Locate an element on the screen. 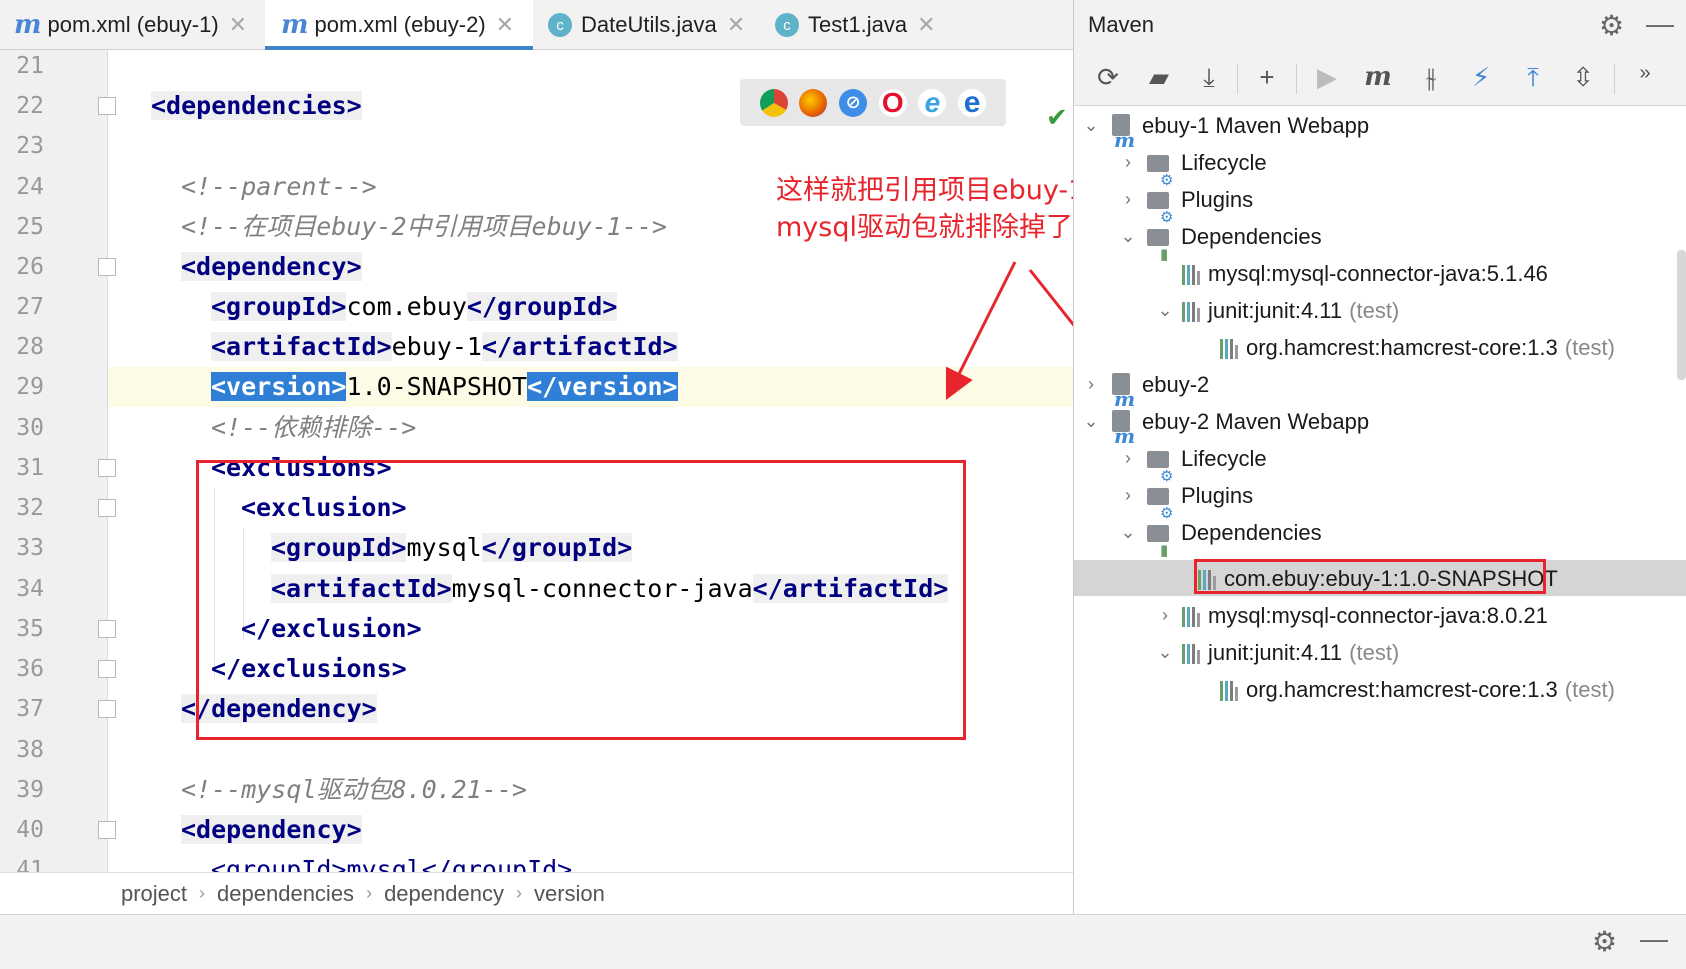 This screenshot has width=1686, height=969. tree-label: org.hamcrest:hamcrest-core:1.3 is located at coordinates (1402, 347).